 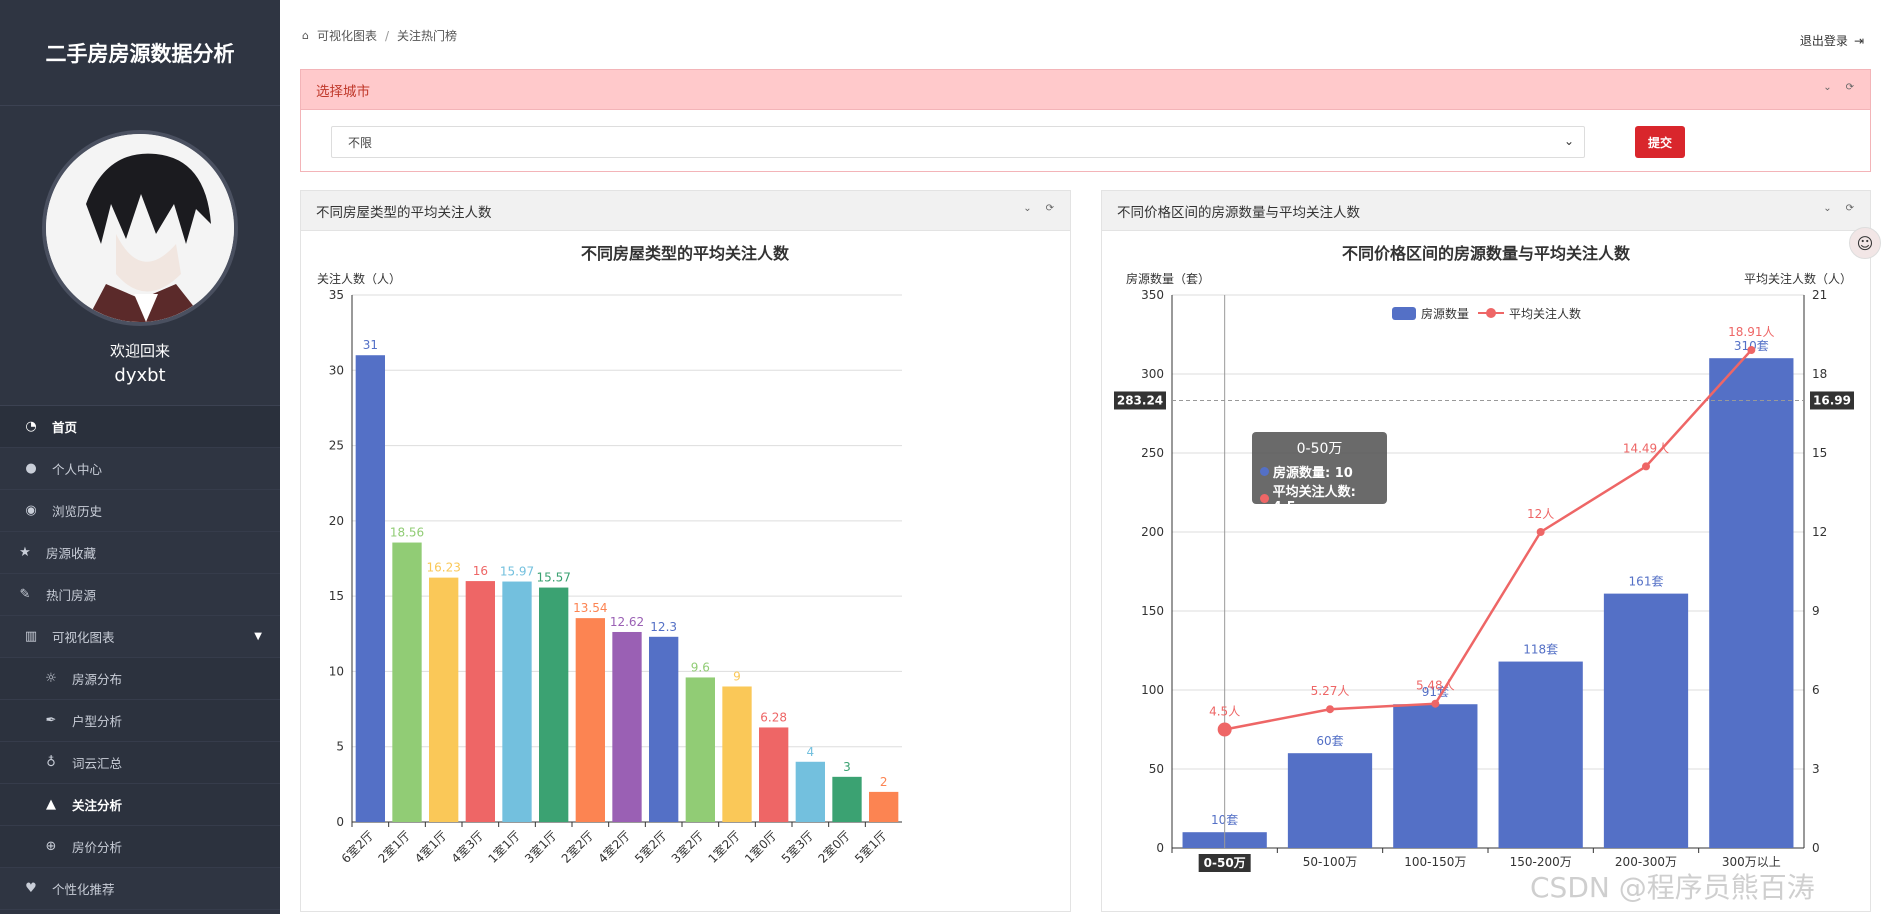 I want to click on assistant-avatar: ☺, so click(x=1865, y=243).